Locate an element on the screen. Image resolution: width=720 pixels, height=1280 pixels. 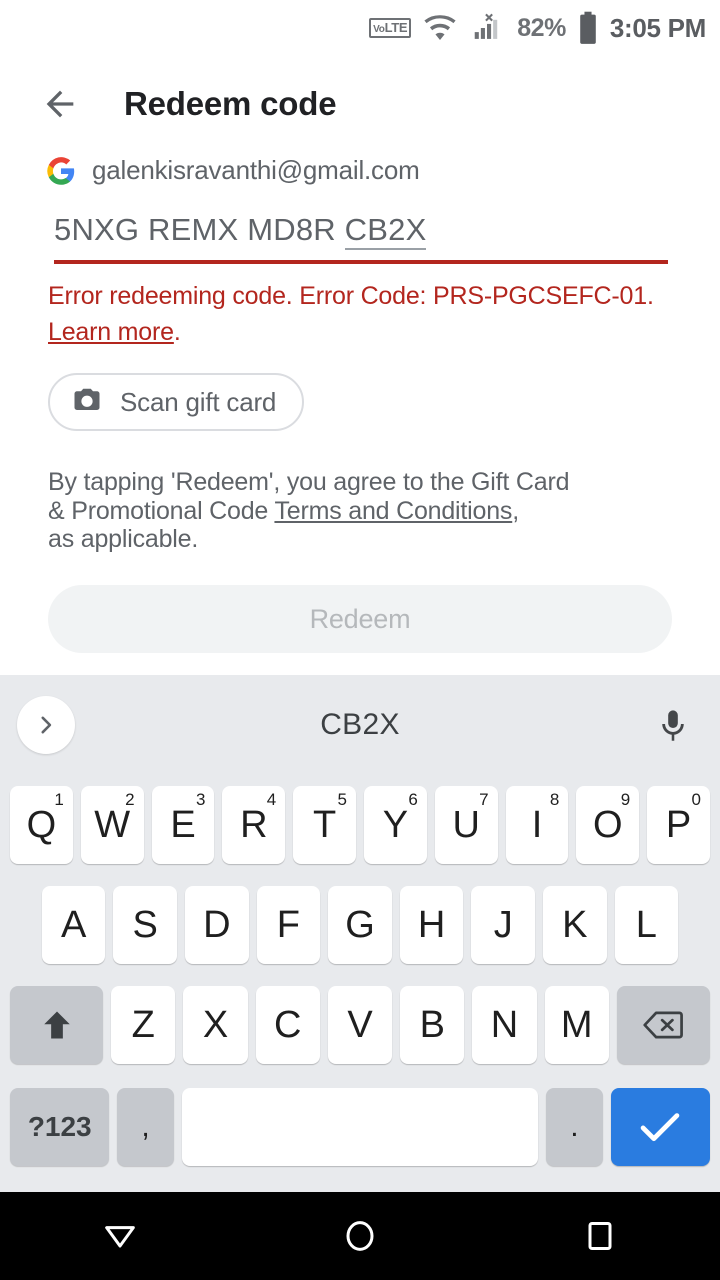
key-c: C is located at coordinates (287, 1025).